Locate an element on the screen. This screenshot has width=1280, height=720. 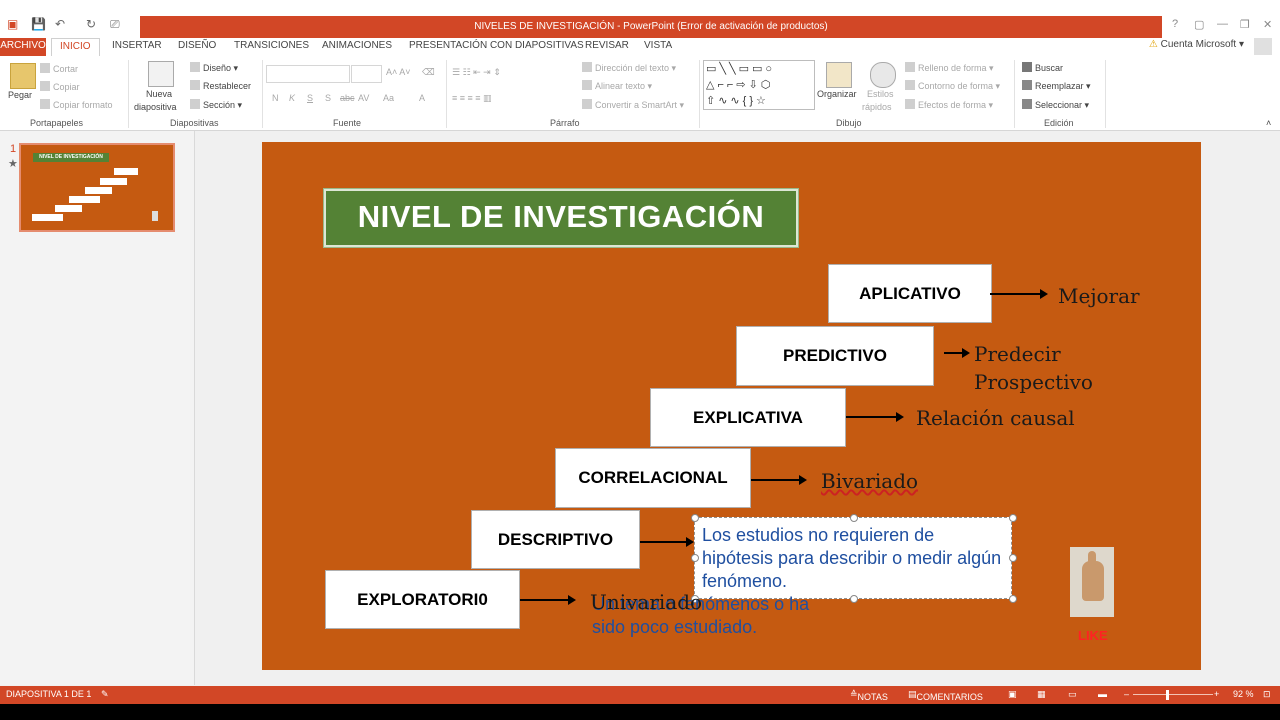
account-name: ⚠ Cuenta Microsoft ▾ is located at coordinates (1196, 44).